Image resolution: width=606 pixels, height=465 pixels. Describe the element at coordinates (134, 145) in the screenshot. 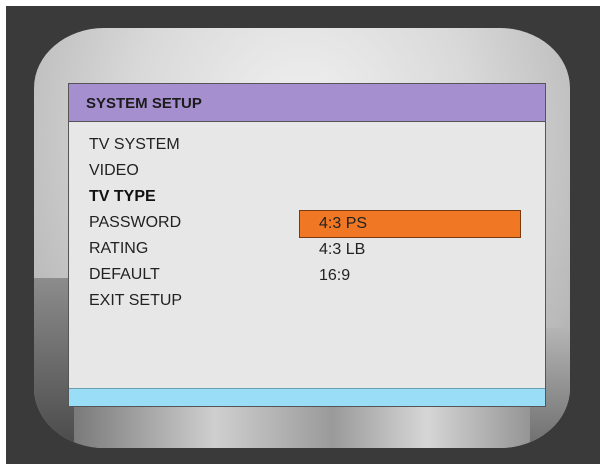

I see `menu-item-tv-system: TV SYSTEM` at that location.